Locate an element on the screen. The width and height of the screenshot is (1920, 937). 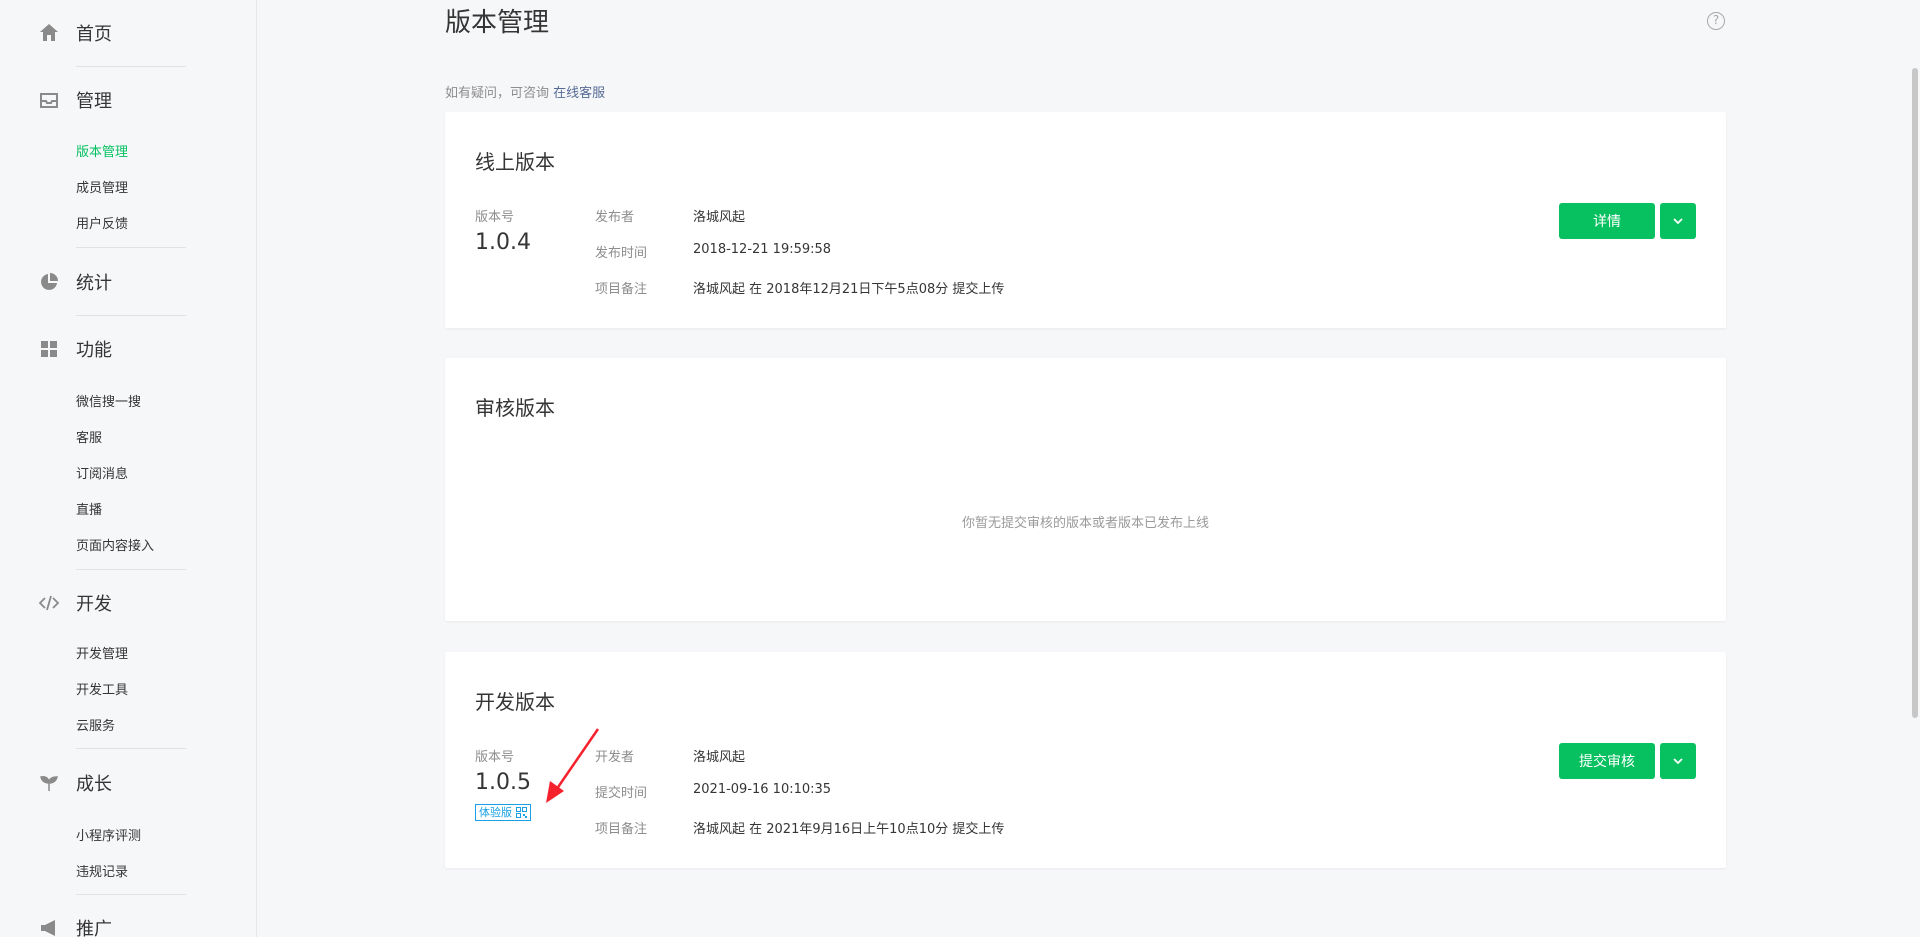
nav-stats-label: 统计 is located at coordinates (94, 283).